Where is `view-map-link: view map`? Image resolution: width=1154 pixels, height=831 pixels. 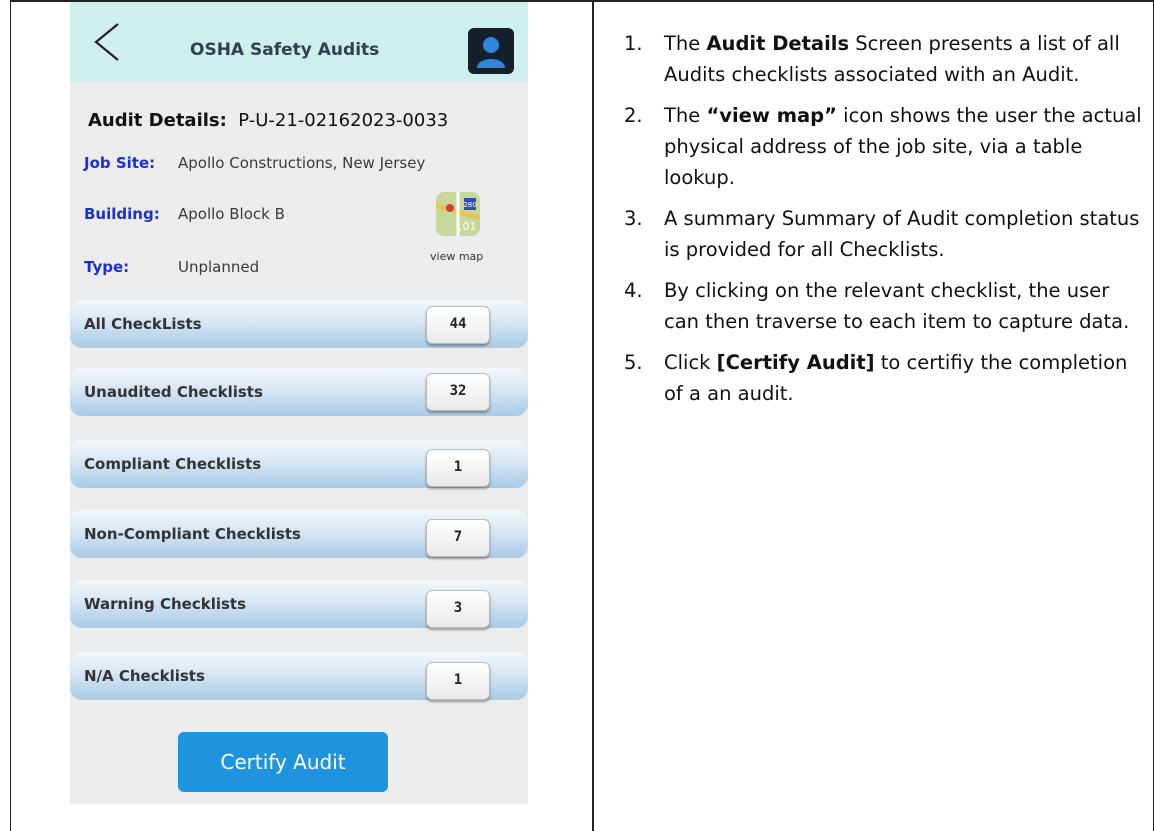 view-map-link: view map is located at coordinates (456, 256).